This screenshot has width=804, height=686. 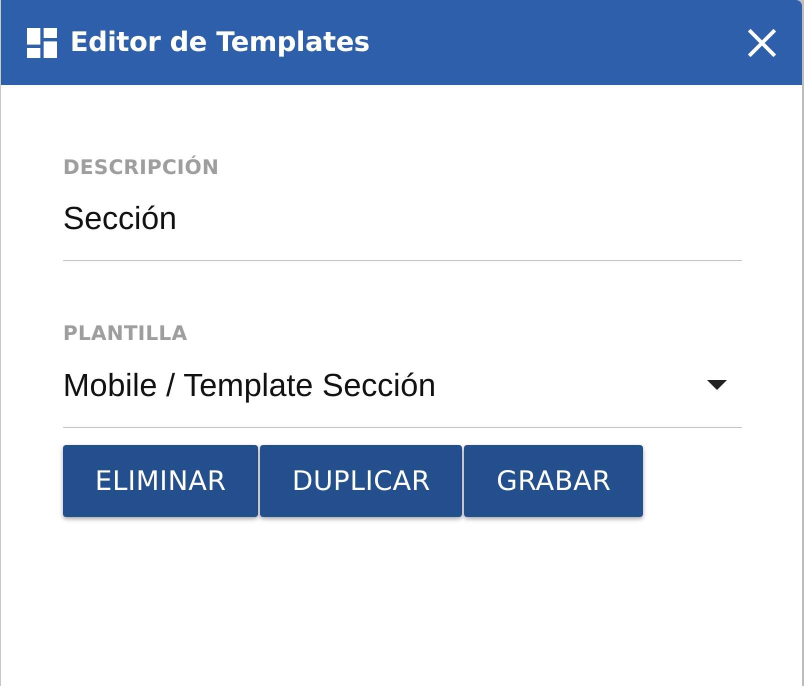 I want to click on close-icon, so click(x=762, y=42).